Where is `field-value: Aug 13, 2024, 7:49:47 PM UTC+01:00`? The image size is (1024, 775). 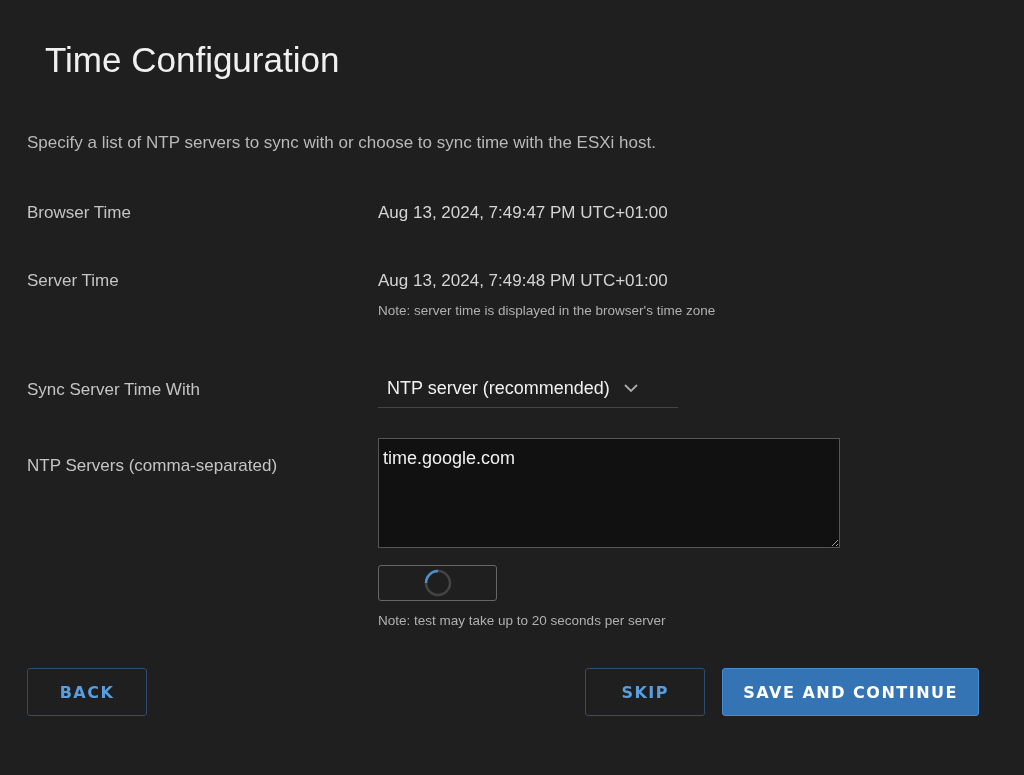
field-value: Aug 13, 2024, 7:49:47 PM UTC+01:00 is located at coordinates (523, 212).